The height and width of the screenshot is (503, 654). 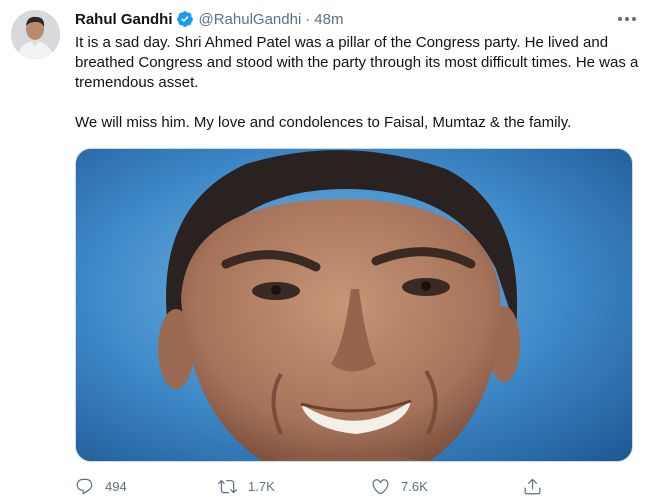 I want to click on share-button, so click(x=532, y=486).